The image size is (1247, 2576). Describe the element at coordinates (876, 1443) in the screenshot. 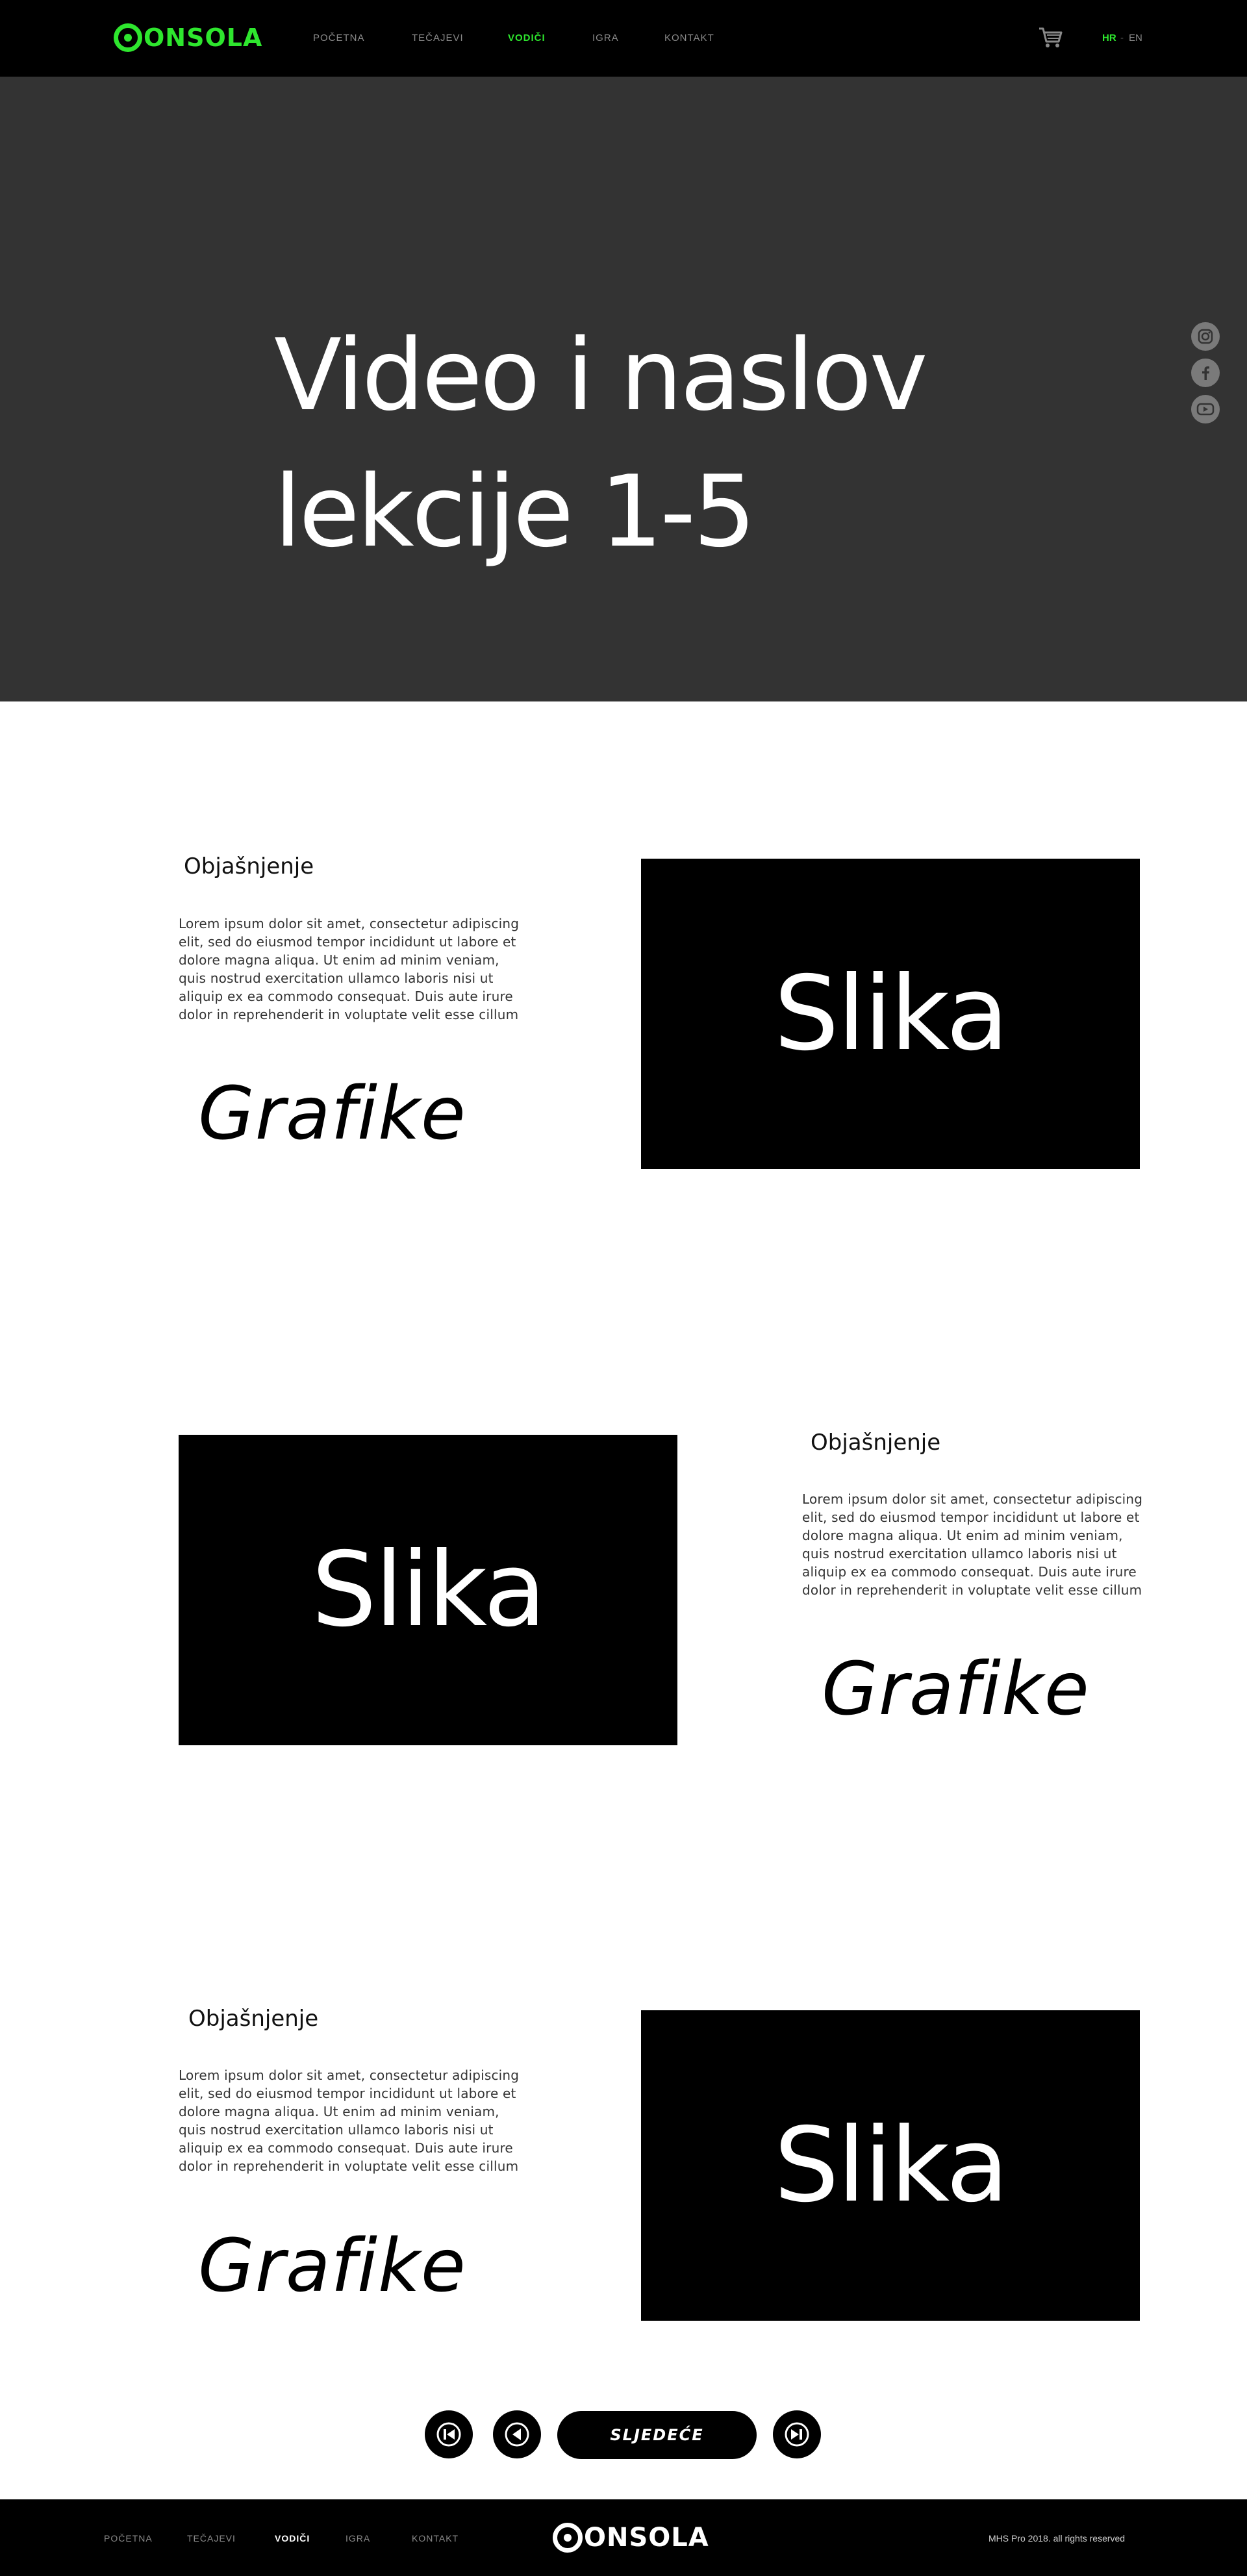

I see `section2-heading: Objašnjenje` at that location.